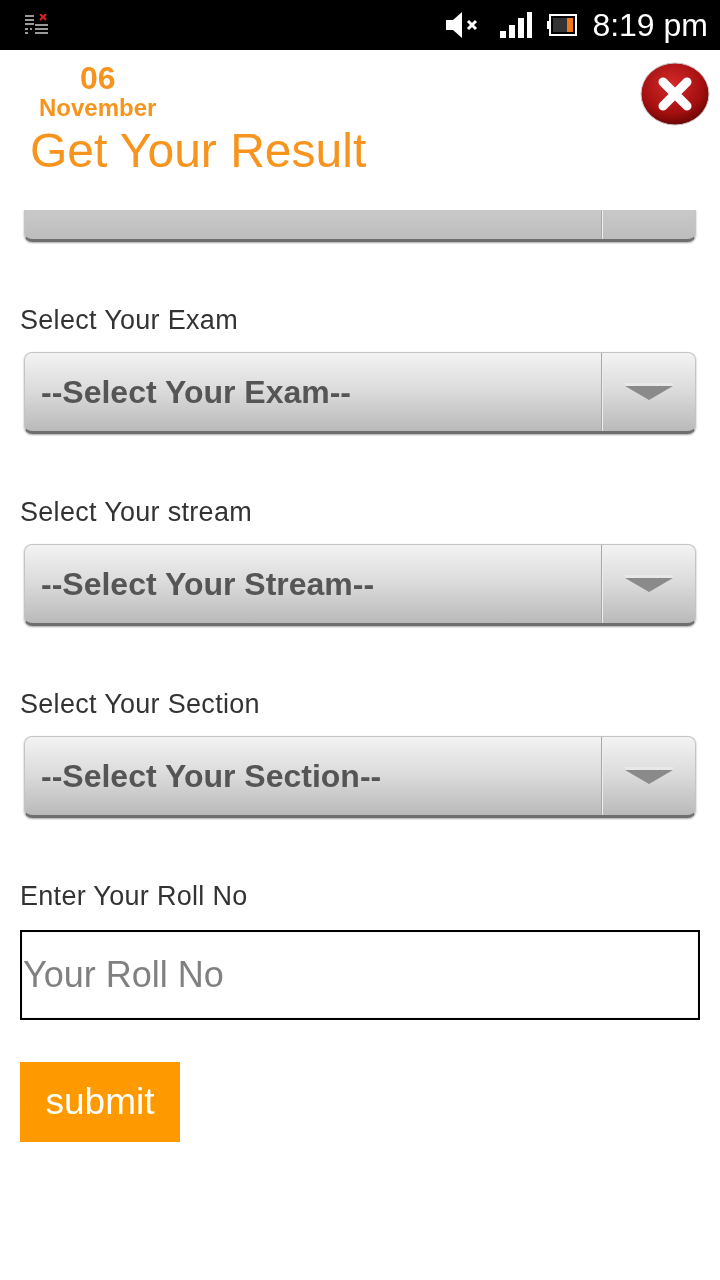 The image size is (720, 1280). Describe the element at coordinates (137, 512) in the screenshot. I see `field-label: Select Your stream` at that location.